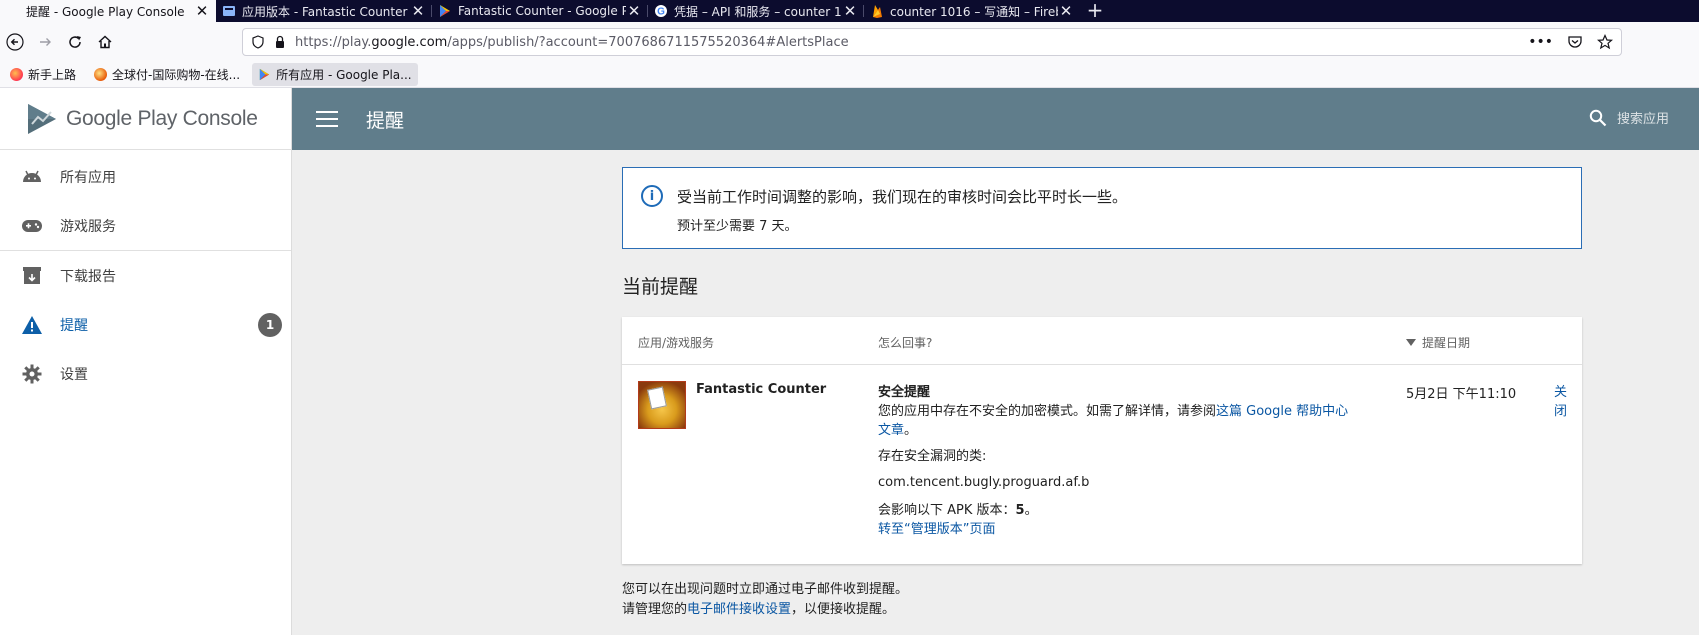 Image resolution: width=1699 pixels, height=635 pixels. Describe the element at coordinates (737, 226) in the screenshot. I see `notice-line-2: 预计至少需要 7 天。` at that location.